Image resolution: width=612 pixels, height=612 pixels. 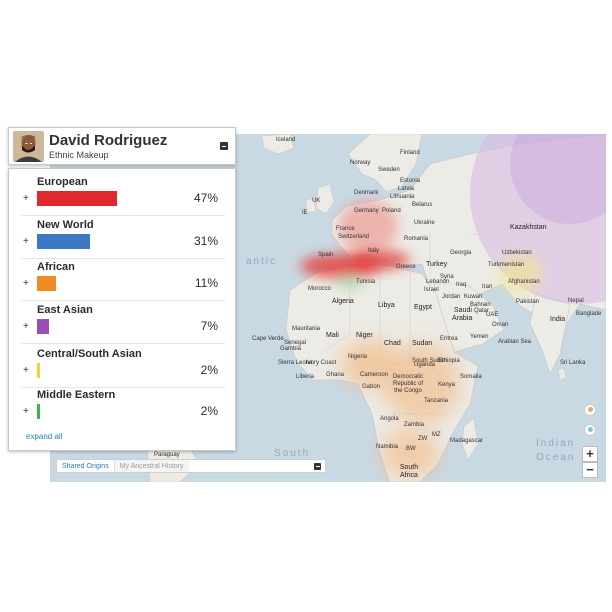 What do you see at coordinates (589, 314) in the screenshot?
I see `map-label-bangladesh: Banglade` at bounding box center [589, 314].